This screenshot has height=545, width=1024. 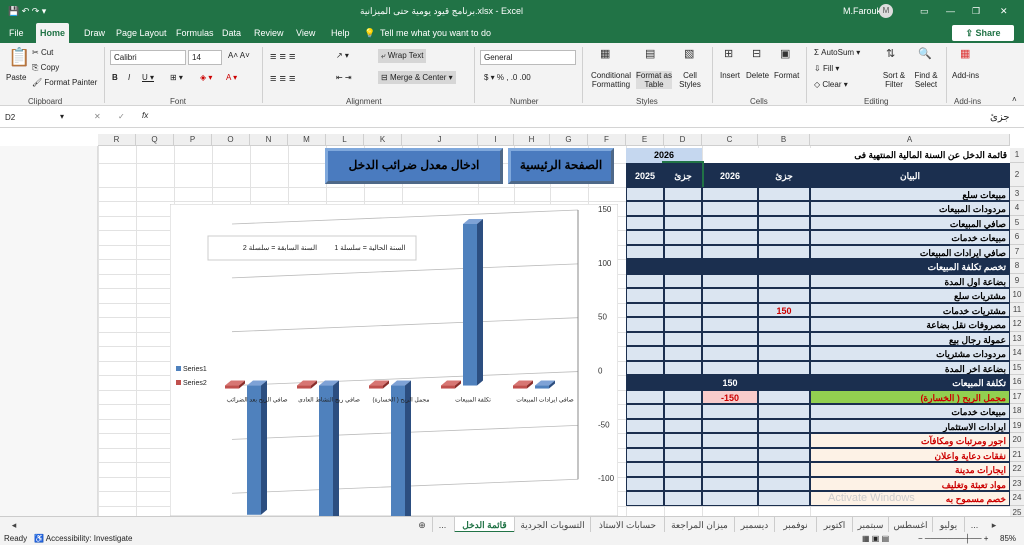 I want to click on row-header-16: 16, so click(x=1017, y=382).